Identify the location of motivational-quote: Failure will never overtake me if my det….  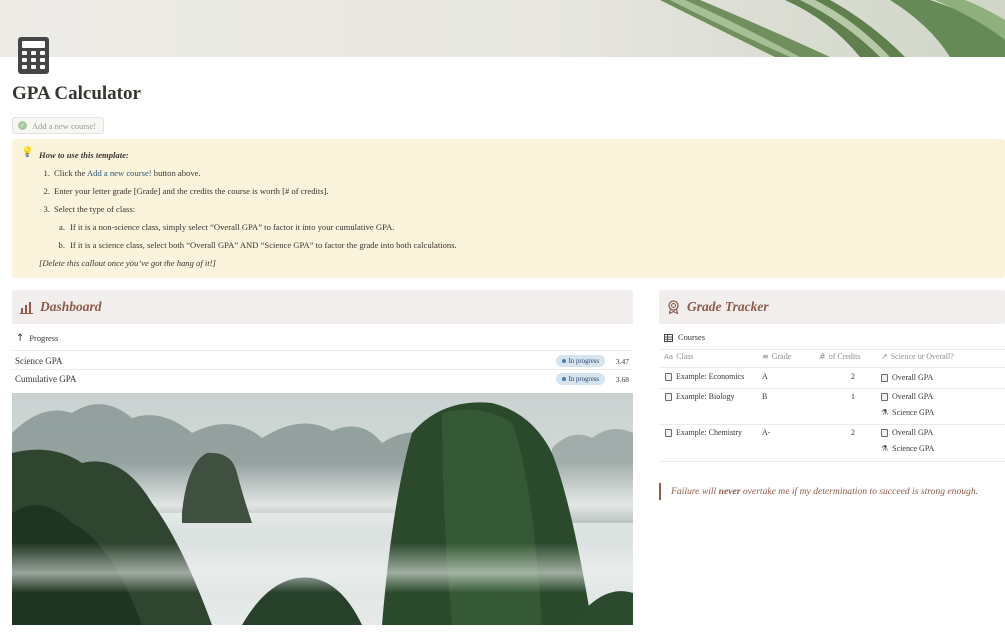
(818, 491).